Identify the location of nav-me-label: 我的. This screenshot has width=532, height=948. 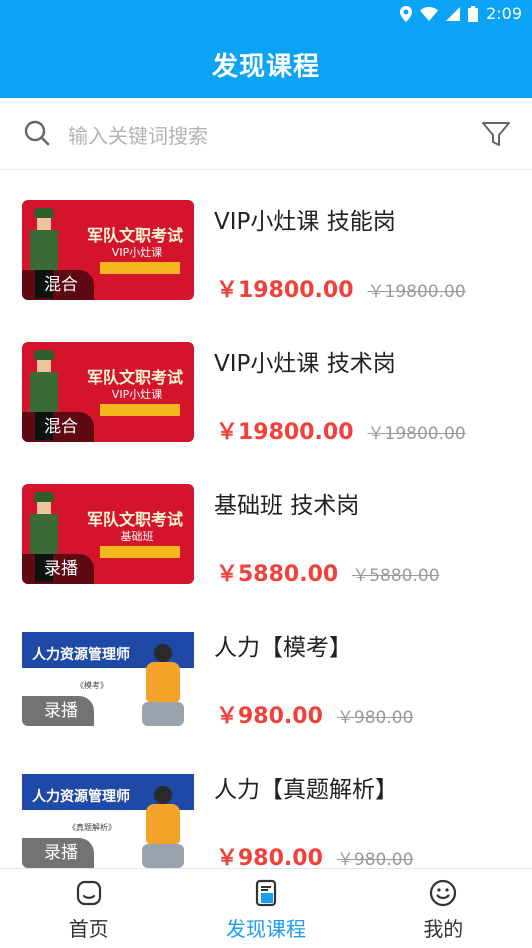
(443, 929).